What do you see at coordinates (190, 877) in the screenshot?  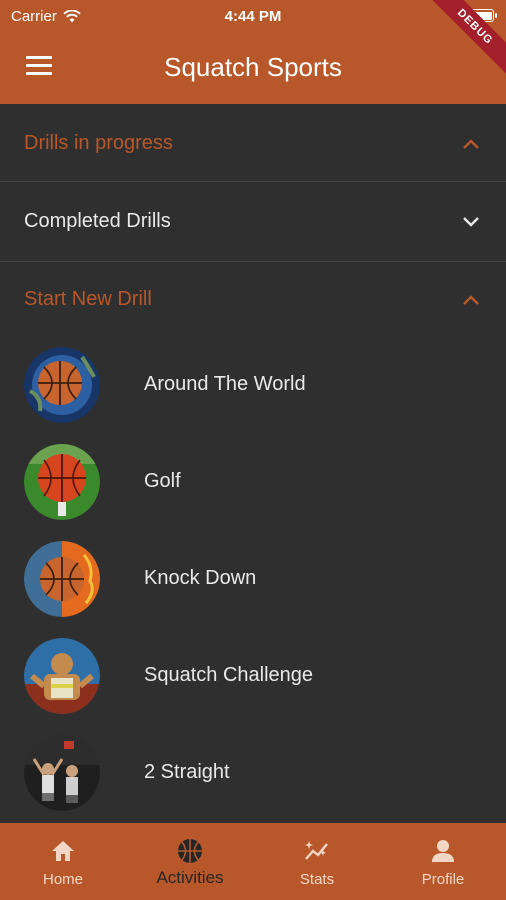 I see `nav-activities-label: Activities` at bounding box center [190, 877].